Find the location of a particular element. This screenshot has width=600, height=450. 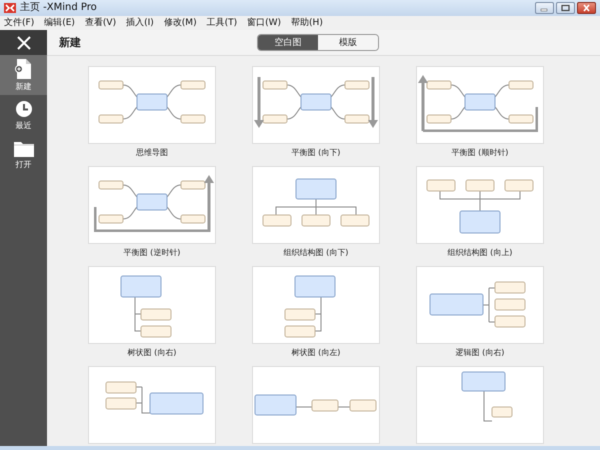

template-label: 组织结构图 (向上) is located at coordinates (480, 253).